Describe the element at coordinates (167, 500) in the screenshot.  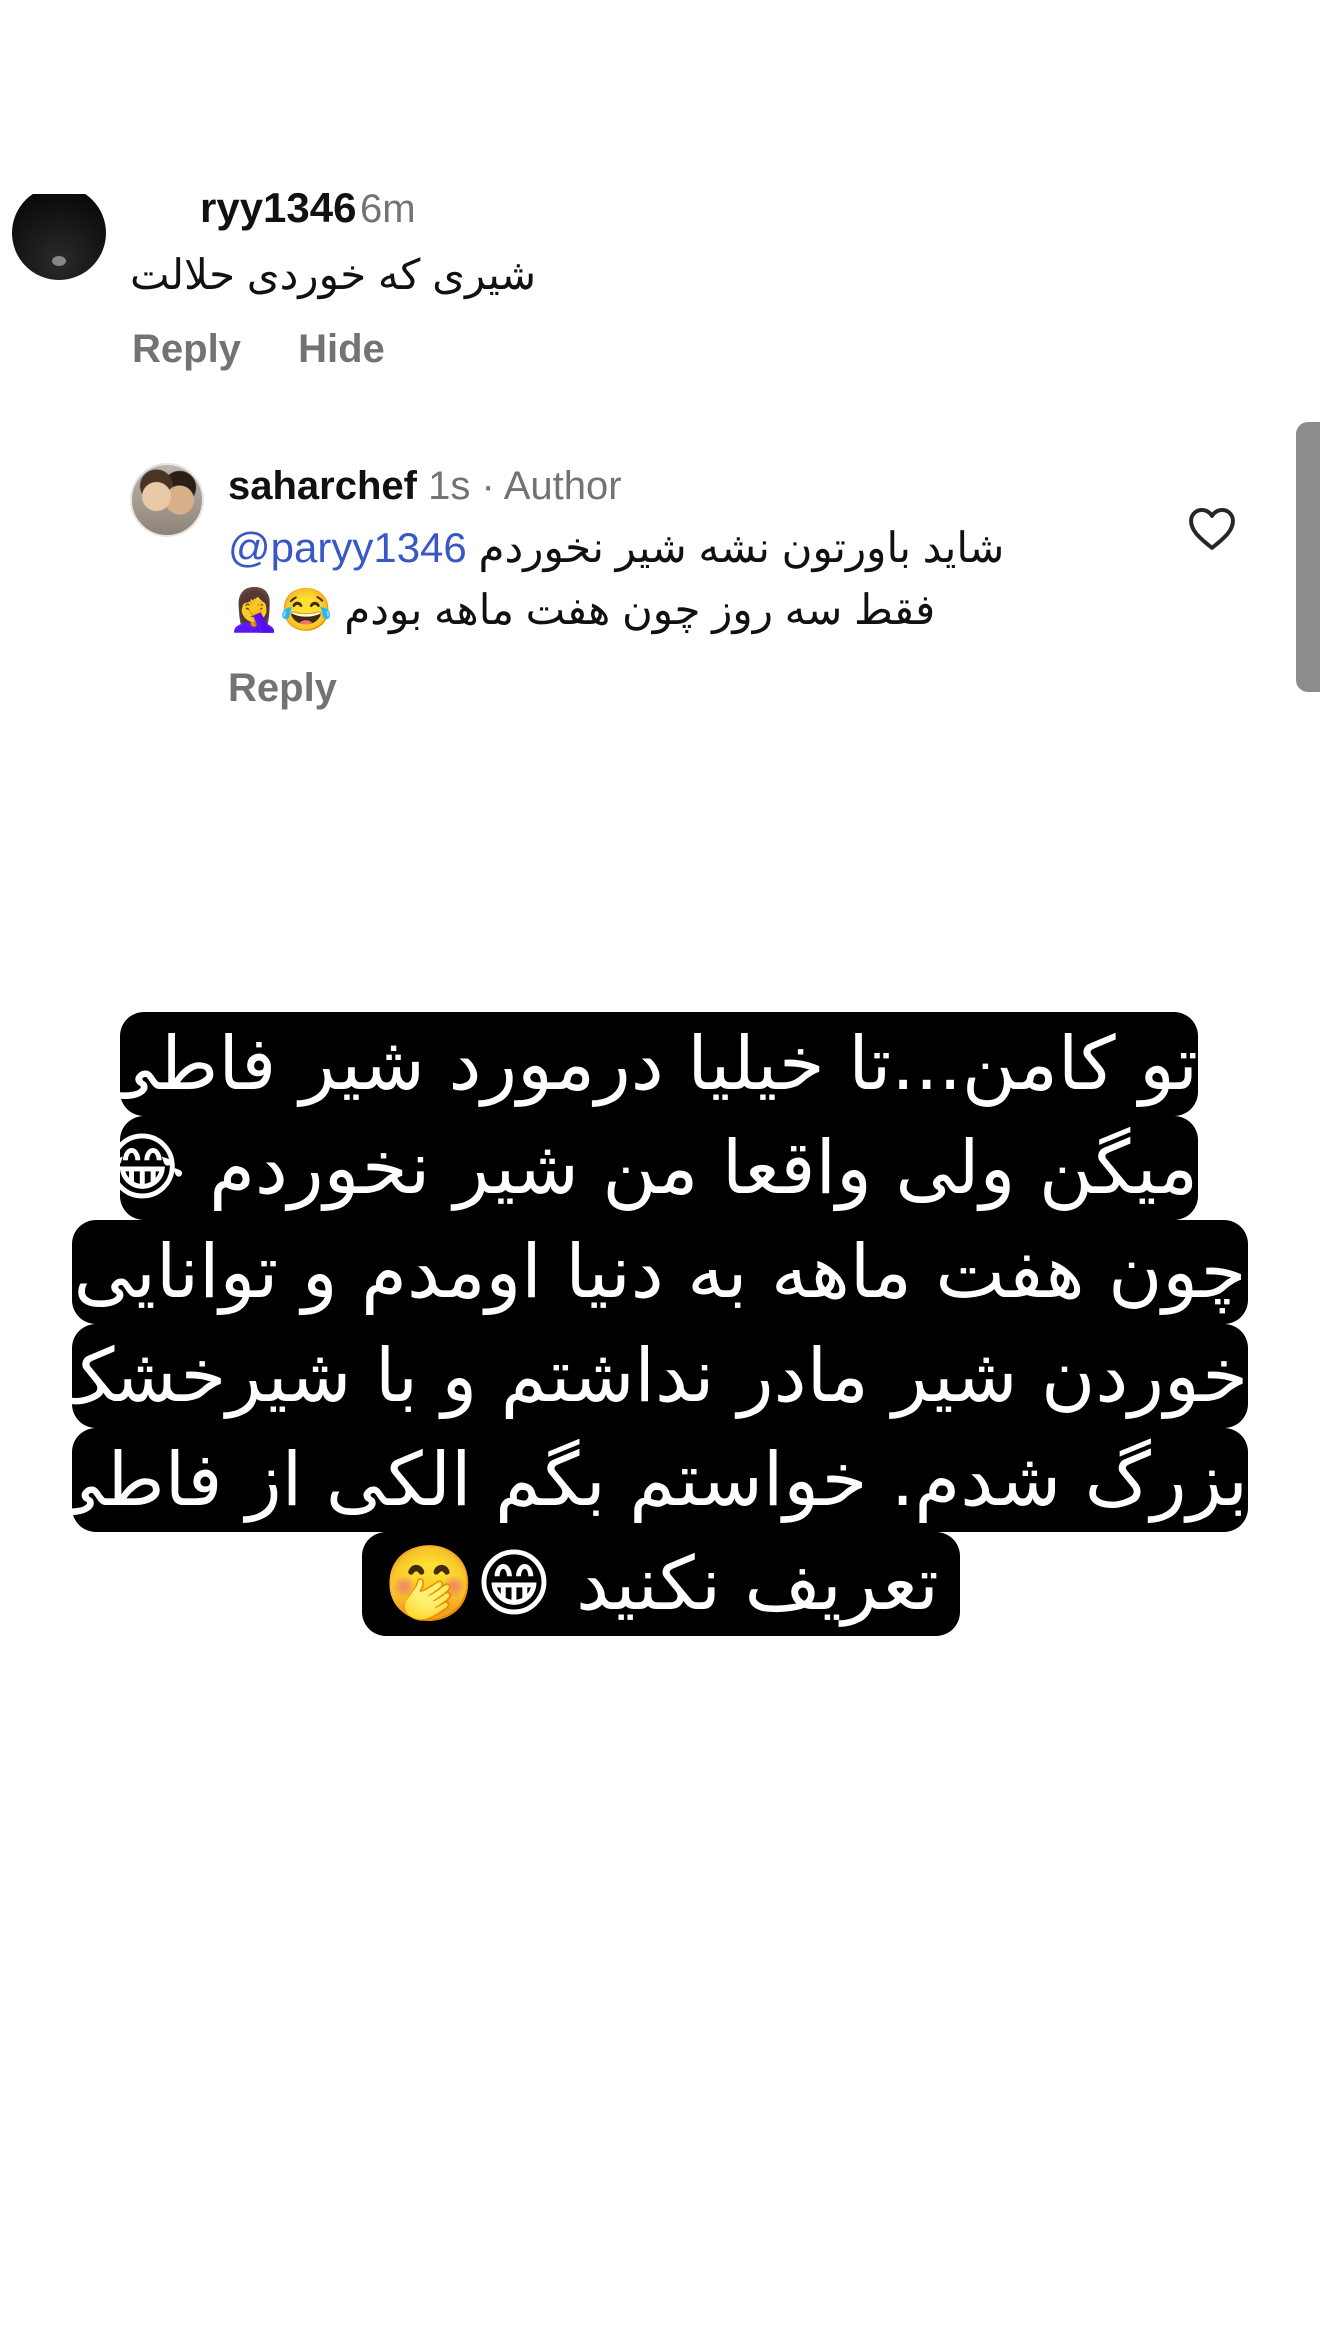
I see `author-avatar` at that location.